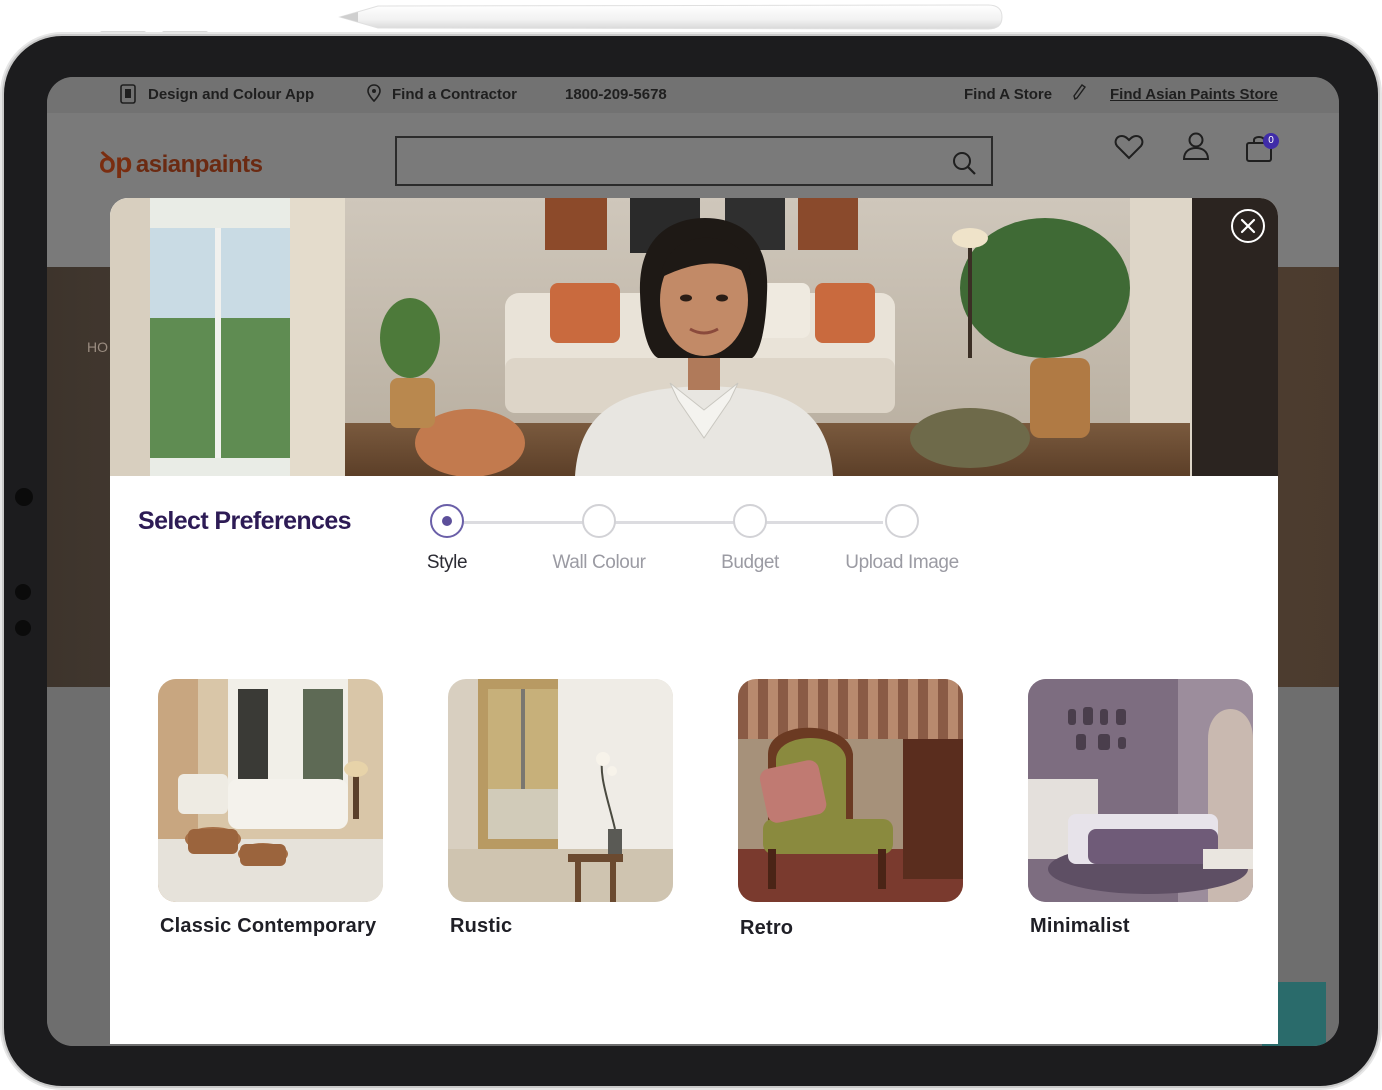 Image resolution: width=1382 pixels, height=1090 pixels. I want to click on modal-title: Select Preferences, so click(245, 521).